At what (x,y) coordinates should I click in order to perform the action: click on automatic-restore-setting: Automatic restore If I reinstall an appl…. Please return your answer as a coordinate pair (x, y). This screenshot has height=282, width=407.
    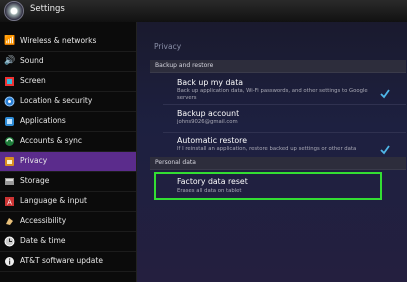
    Looking at the image, I should click on (278, 144).